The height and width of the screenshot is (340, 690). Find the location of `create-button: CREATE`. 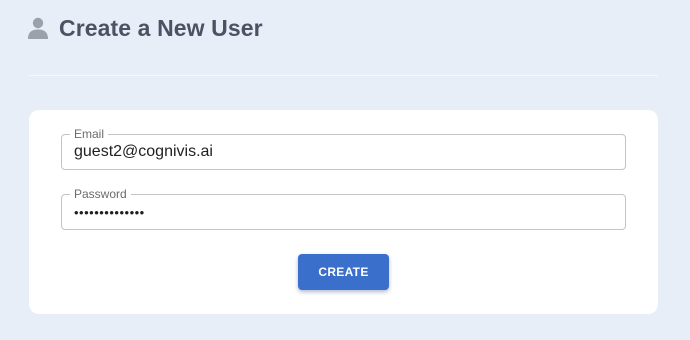

create-button: CREATE is located at coordinates (343, 272).